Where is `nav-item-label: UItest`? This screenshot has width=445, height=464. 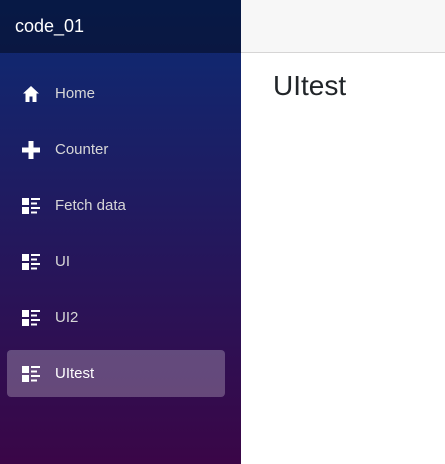 nav-item-label: UItest is located at coordinates (75, 373).